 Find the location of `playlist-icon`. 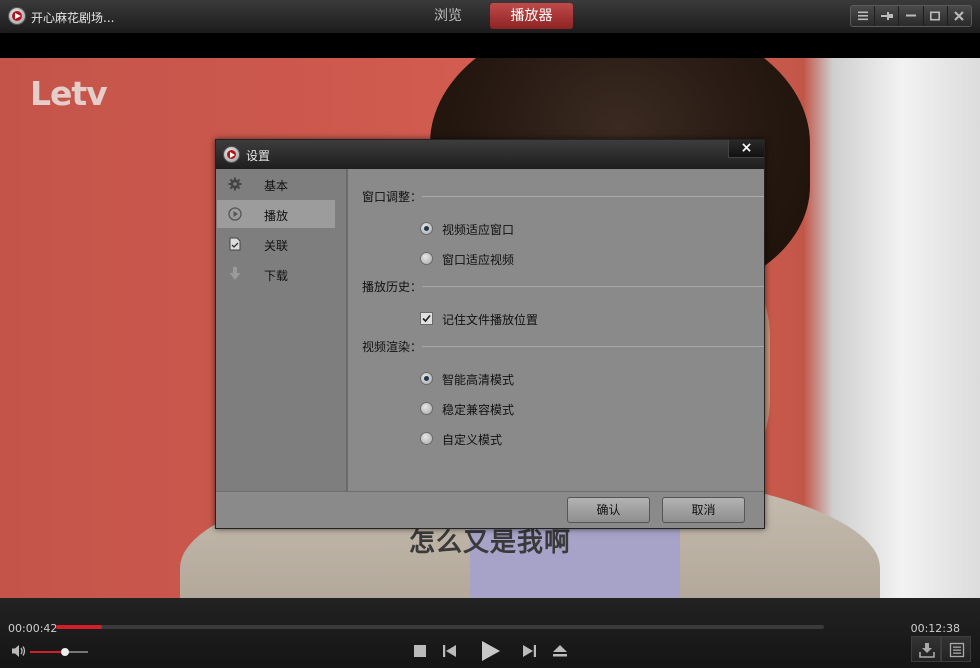

playlist-icon is located at coordinates (957, 650).